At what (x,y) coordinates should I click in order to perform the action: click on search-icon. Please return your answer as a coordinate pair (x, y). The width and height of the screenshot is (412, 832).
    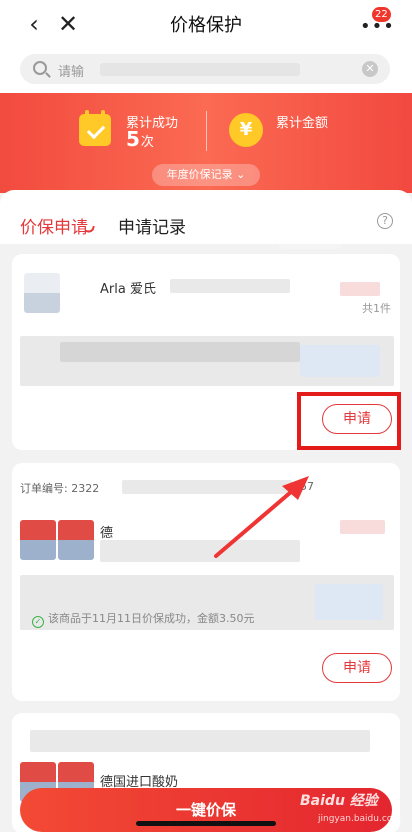
    Looking at the image, I should click on (40, 68).